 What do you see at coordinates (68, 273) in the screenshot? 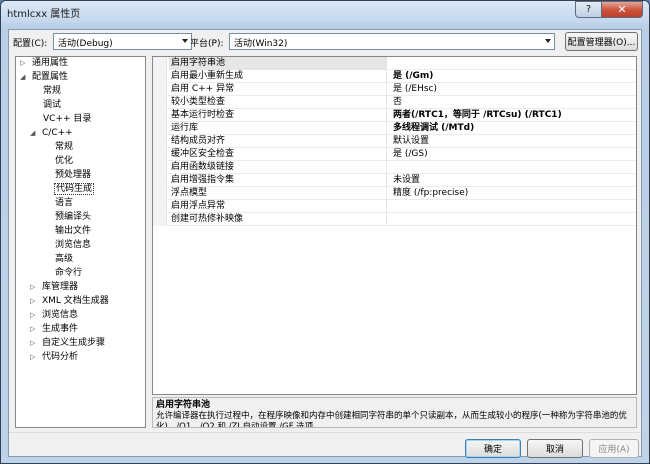
I see `tree-item: 命令行` at bounding box center [68, 273].